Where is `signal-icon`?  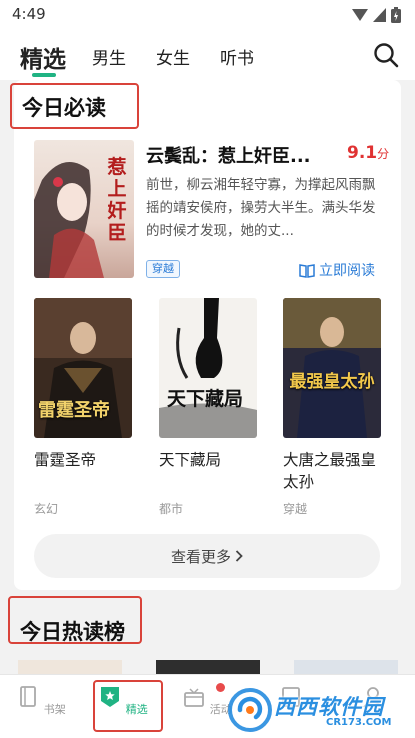
signal-icon is located at coordinates (360, 15).